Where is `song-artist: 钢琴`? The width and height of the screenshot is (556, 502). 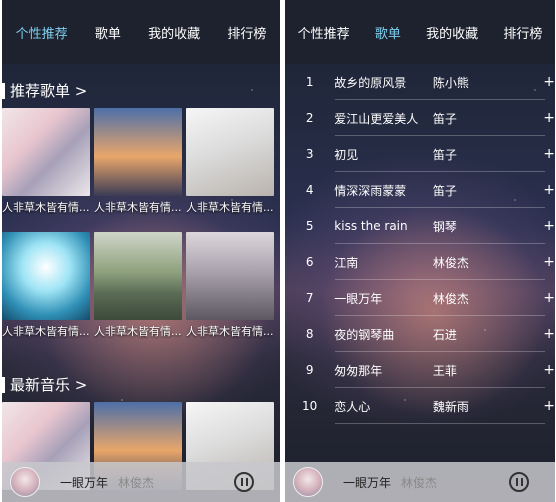
song-artist: 钢琴 is located at coordinates (444, 226).